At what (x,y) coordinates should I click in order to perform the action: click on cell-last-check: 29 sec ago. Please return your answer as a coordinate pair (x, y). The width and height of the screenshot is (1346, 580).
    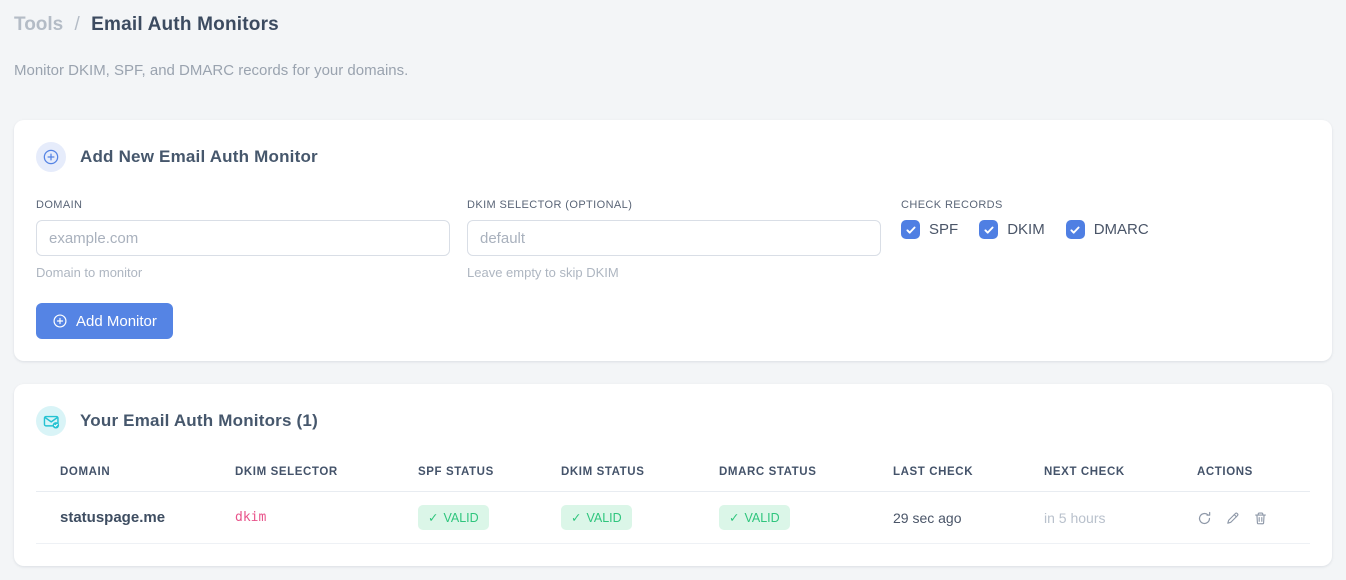
    Looking at the image, I should click on (968, 517).